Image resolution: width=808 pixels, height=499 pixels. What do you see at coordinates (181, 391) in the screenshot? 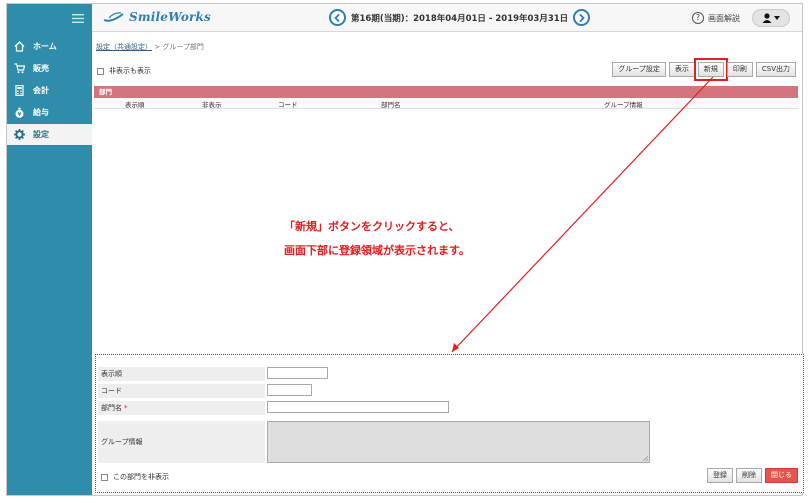
I see `code-label: コード` at bounding box center [181, 391].